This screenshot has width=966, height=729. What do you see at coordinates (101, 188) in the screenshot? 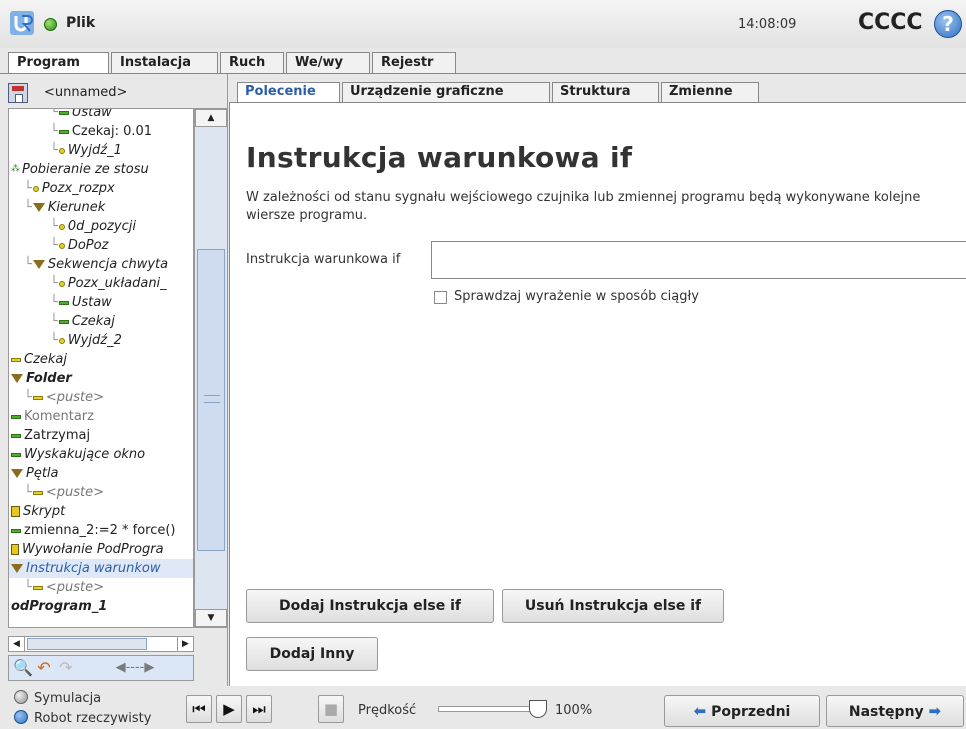
I see `tree-item: └ Pozx_rozpx` at bounding box center [101, 188].